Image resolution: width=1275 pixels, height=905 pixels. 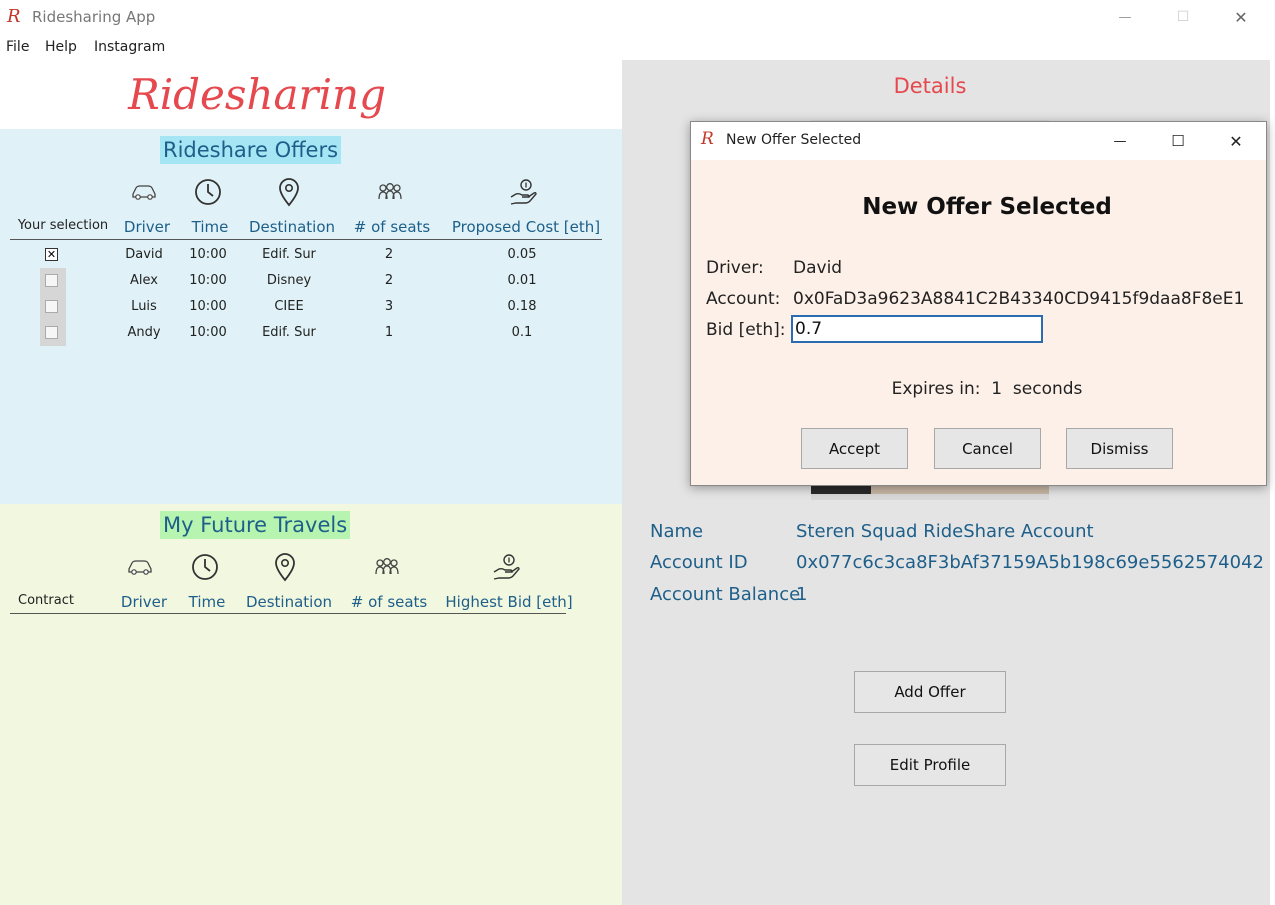 What do you see at coordinates (255, 525) in the screenshot?
I see `travels-heading: My Future Travels` at bounding box center [255, 525].